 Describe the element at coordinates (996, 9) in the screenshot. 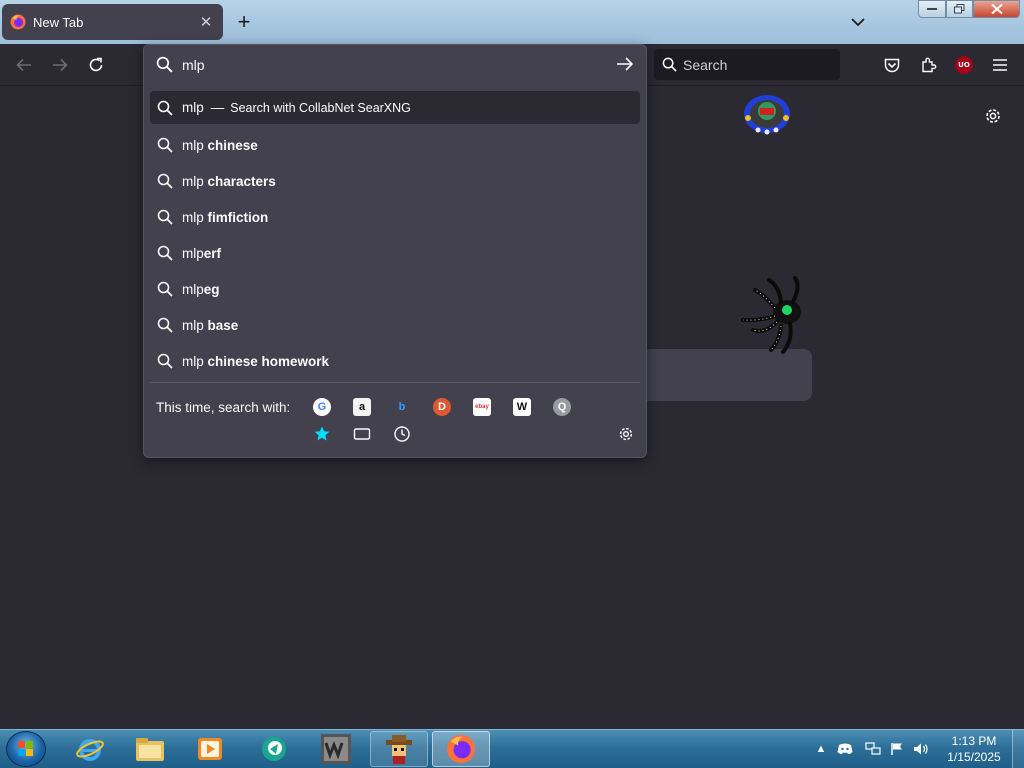

I see `close-window-button` at that location.